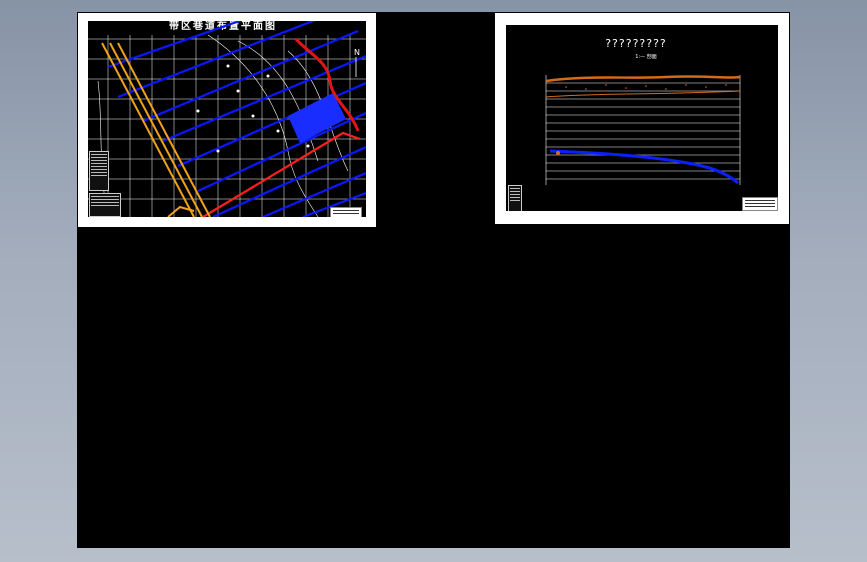 Image resolution: width=867 pixels, height=562 pixels. I want to click on profile-title-block, so click(760, 204).